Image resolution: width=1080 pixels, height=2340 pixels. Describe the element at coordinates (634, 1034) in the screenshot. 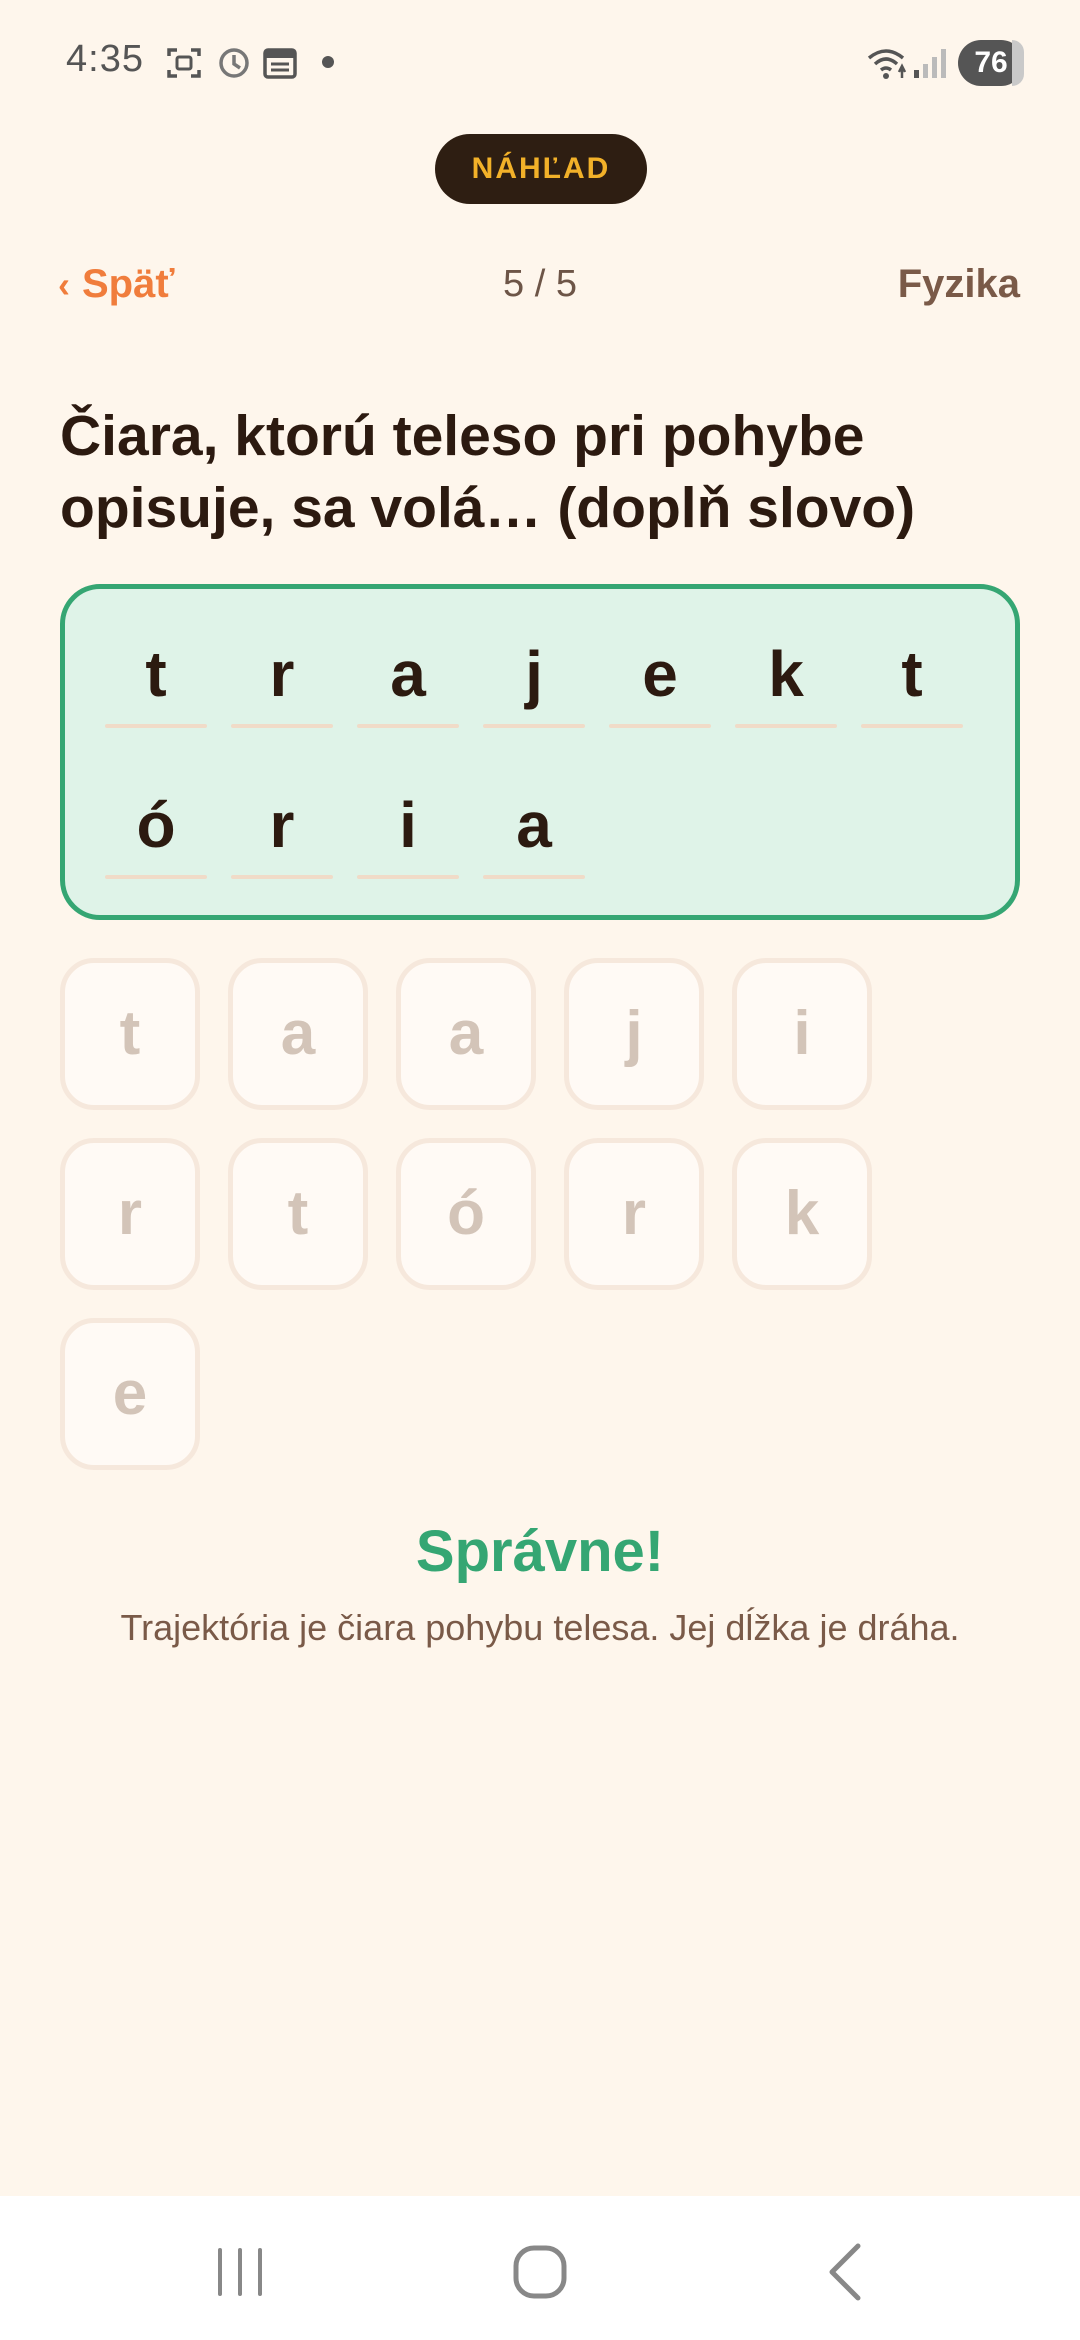

I see `letter-tile: j` at that location.